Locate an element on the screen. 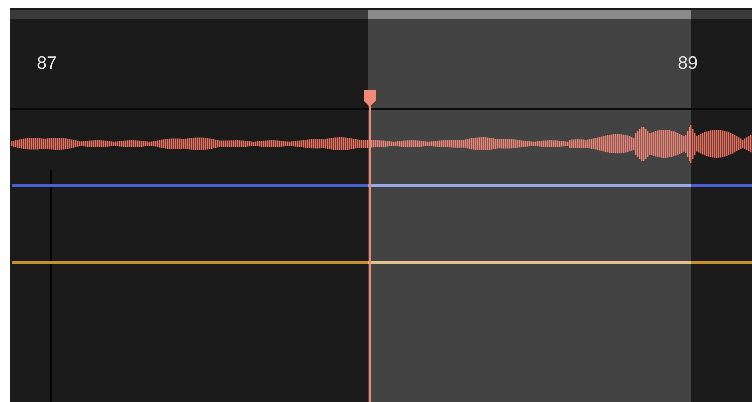 The height and width of the screenshot is (402, 752). scrollbar-thumb is located at coordinates (529, 14).